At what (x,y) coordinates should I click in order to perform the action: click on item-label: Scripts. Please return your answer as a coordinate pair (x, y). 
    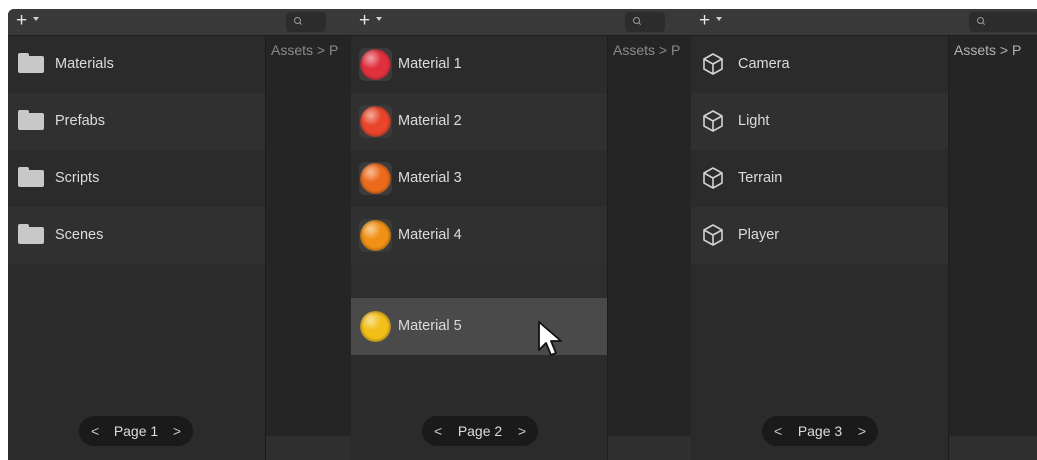
    Looking at the image, I should click on (77, 178).